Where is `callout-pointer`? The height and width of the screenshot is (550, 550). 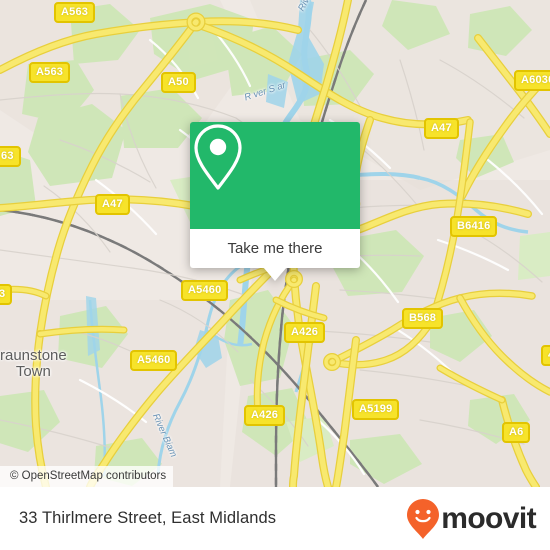 callout-pointer is located at coordinates (275, 274).